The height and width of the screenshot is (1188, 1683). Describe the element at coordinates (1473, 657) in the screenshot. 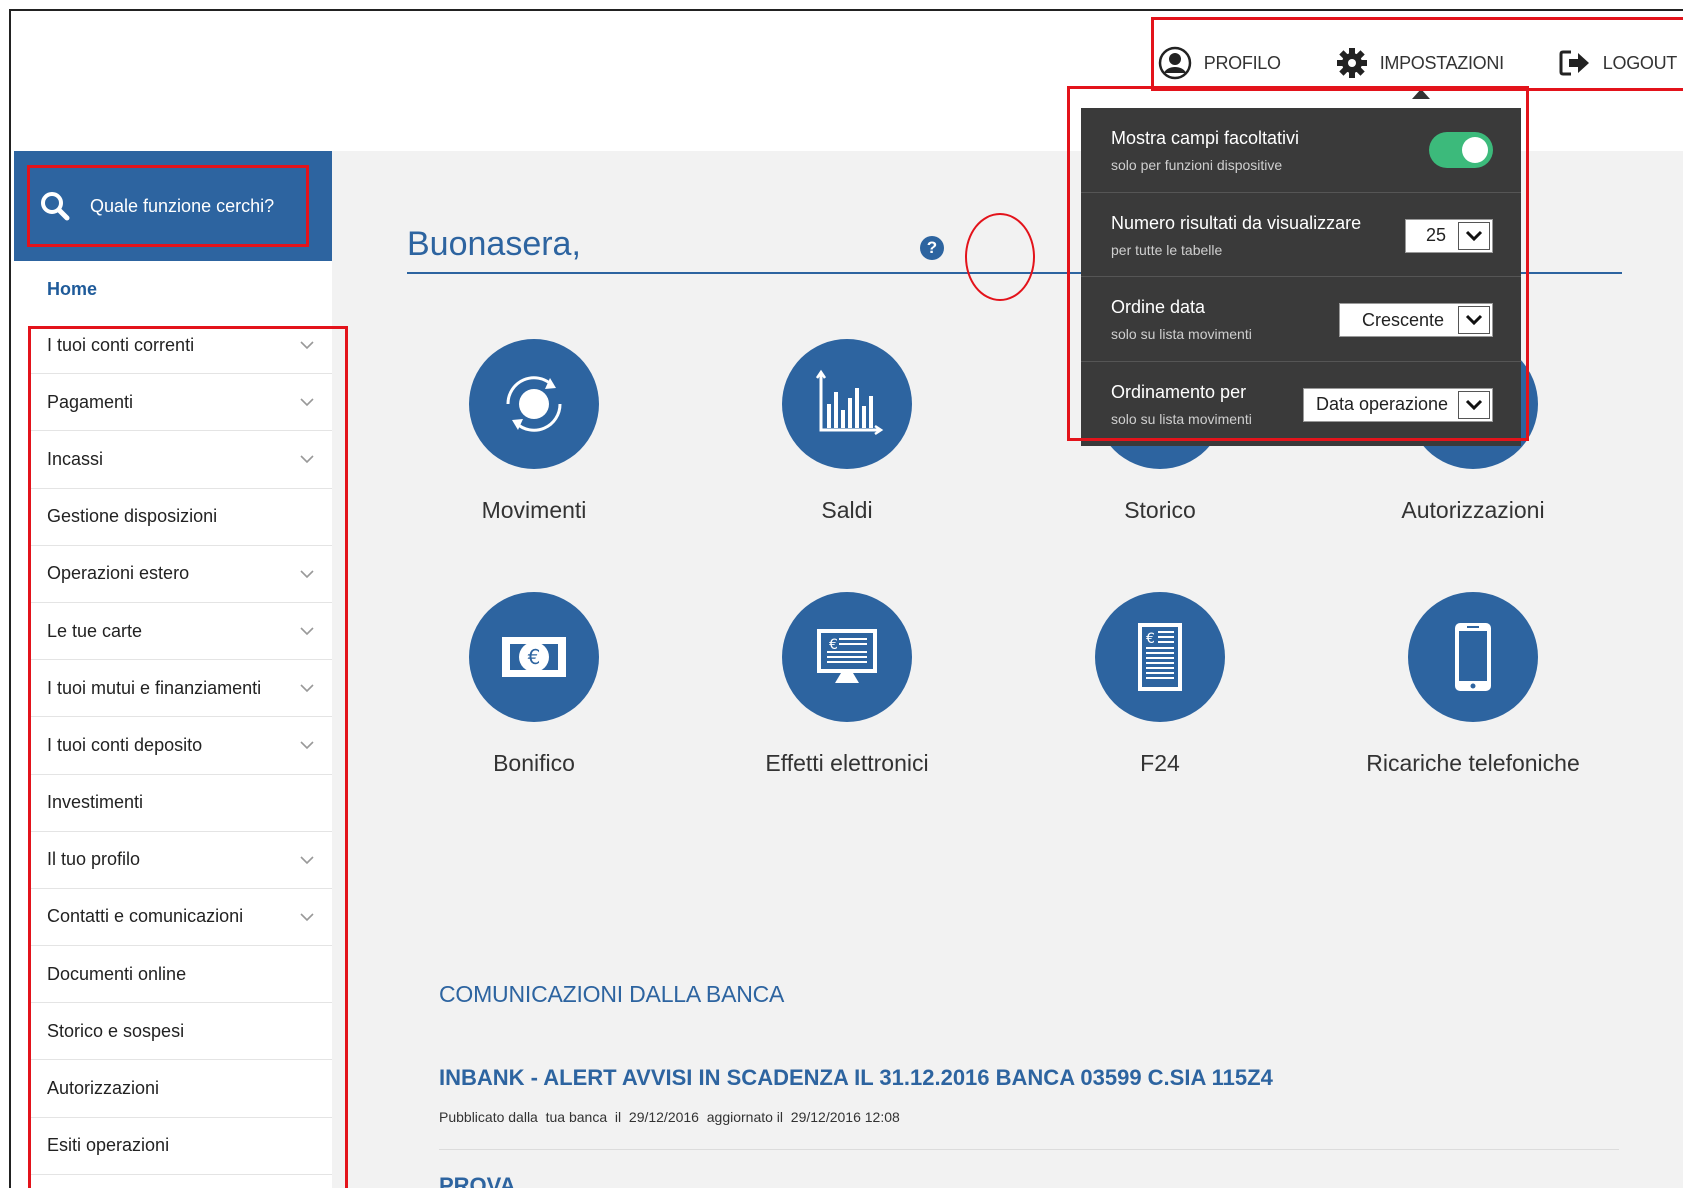

I see `smartphone-icon` at that location.